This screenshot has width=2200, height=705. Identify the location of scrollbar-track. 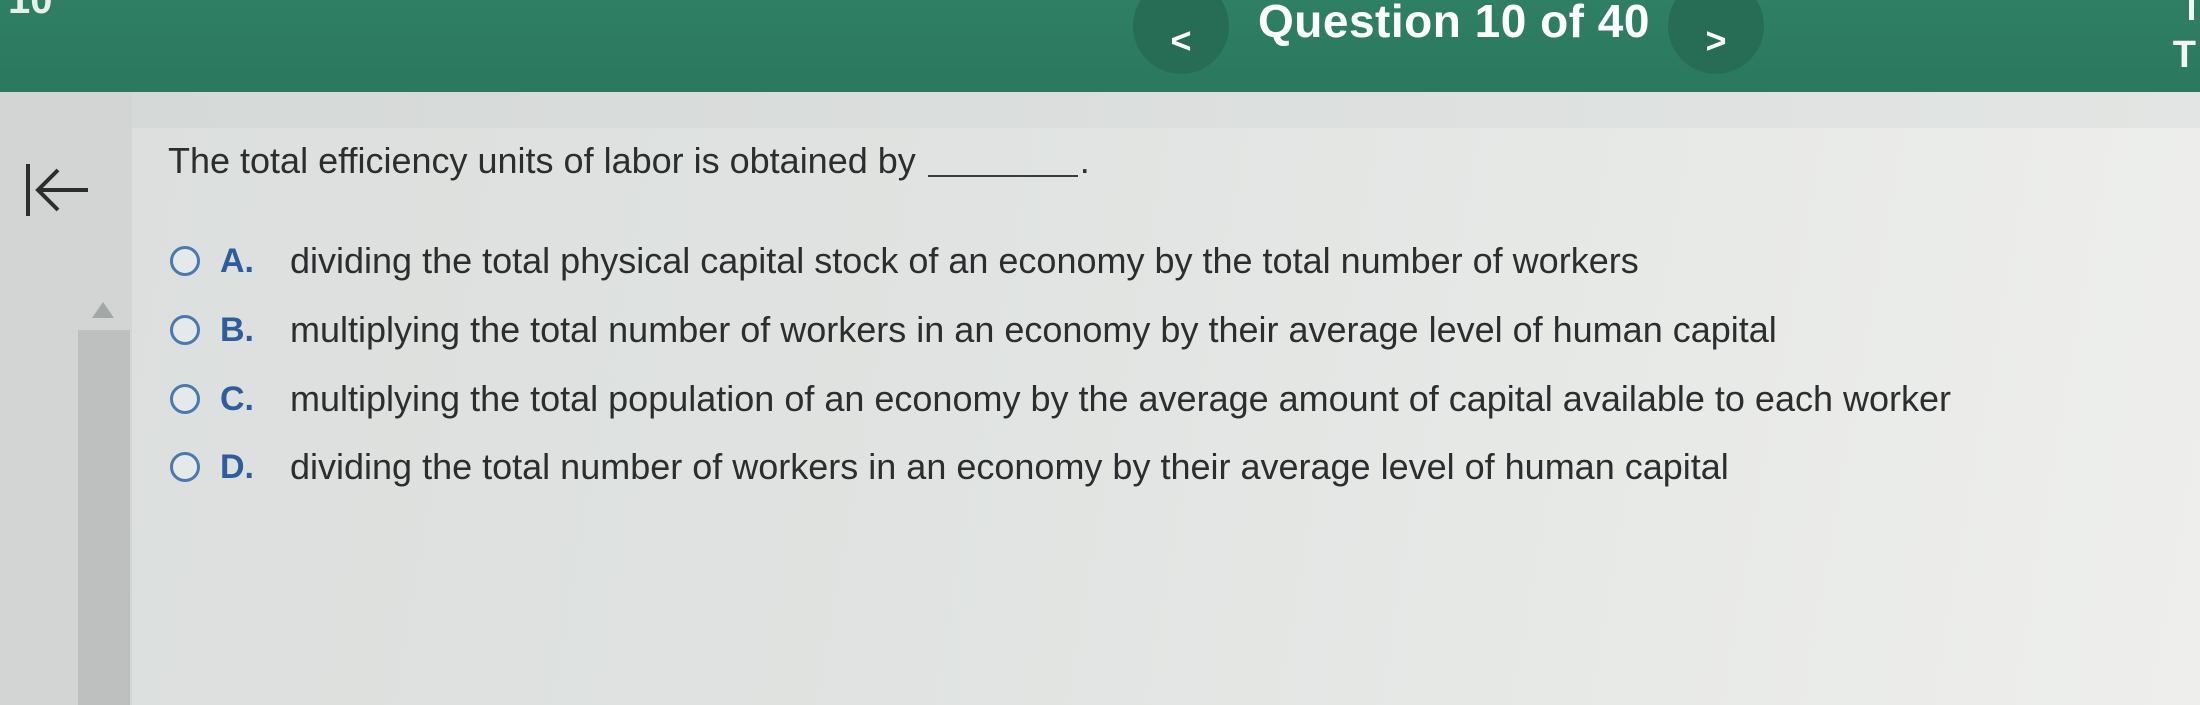
(104, 517).